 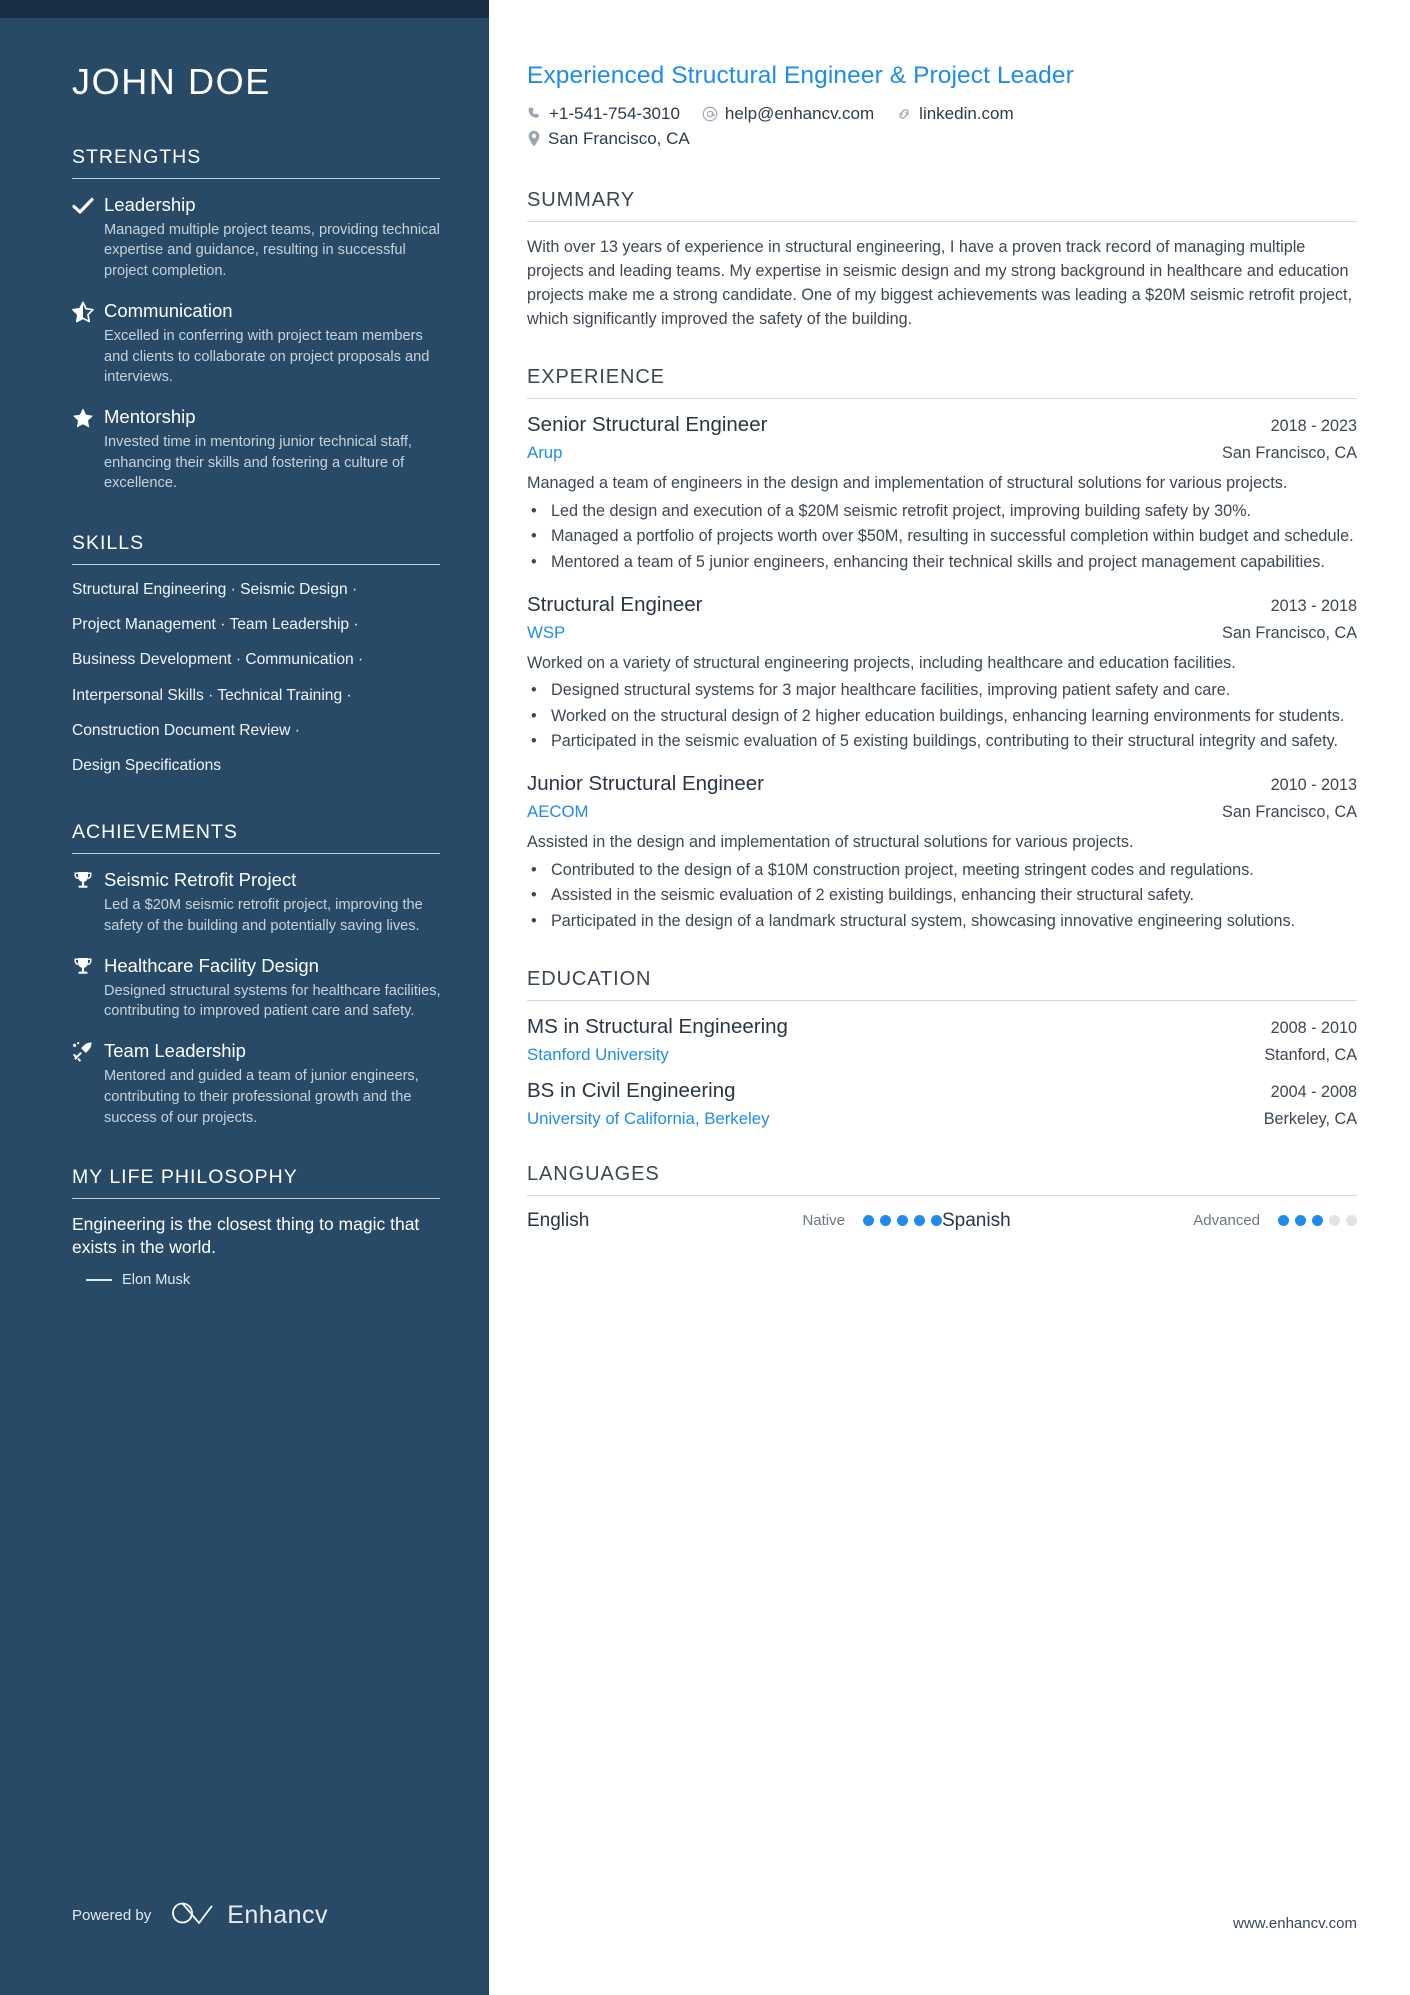 I want to click on skill-tag: Project Management, so click(x=144, y=625).